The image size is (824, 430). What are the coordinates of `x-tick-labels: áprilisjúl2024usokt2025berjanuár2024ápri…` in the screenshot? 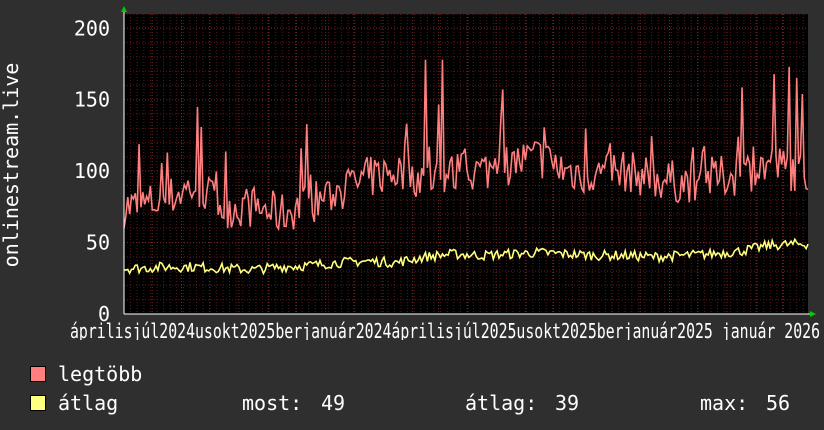 It's located at (445, 329).